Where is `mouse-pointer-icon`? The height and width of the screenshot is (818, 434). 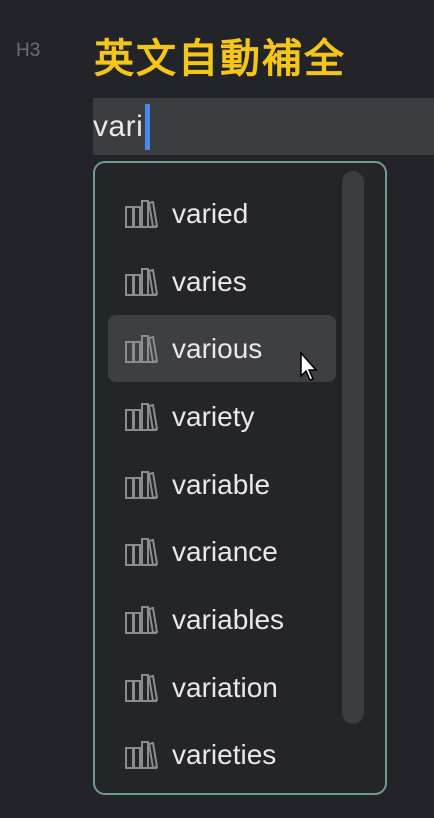
mouse-pointer-icon is located at coordinates (310, 366).